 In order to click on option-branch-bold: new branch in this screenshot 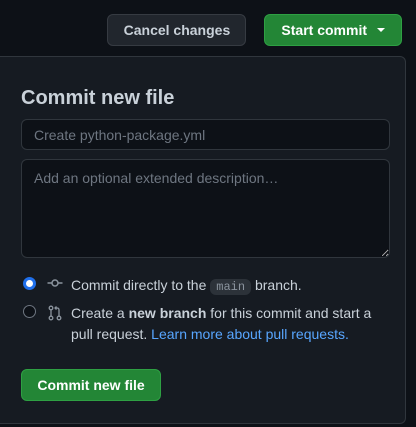, I will do `click(167, 313)`.